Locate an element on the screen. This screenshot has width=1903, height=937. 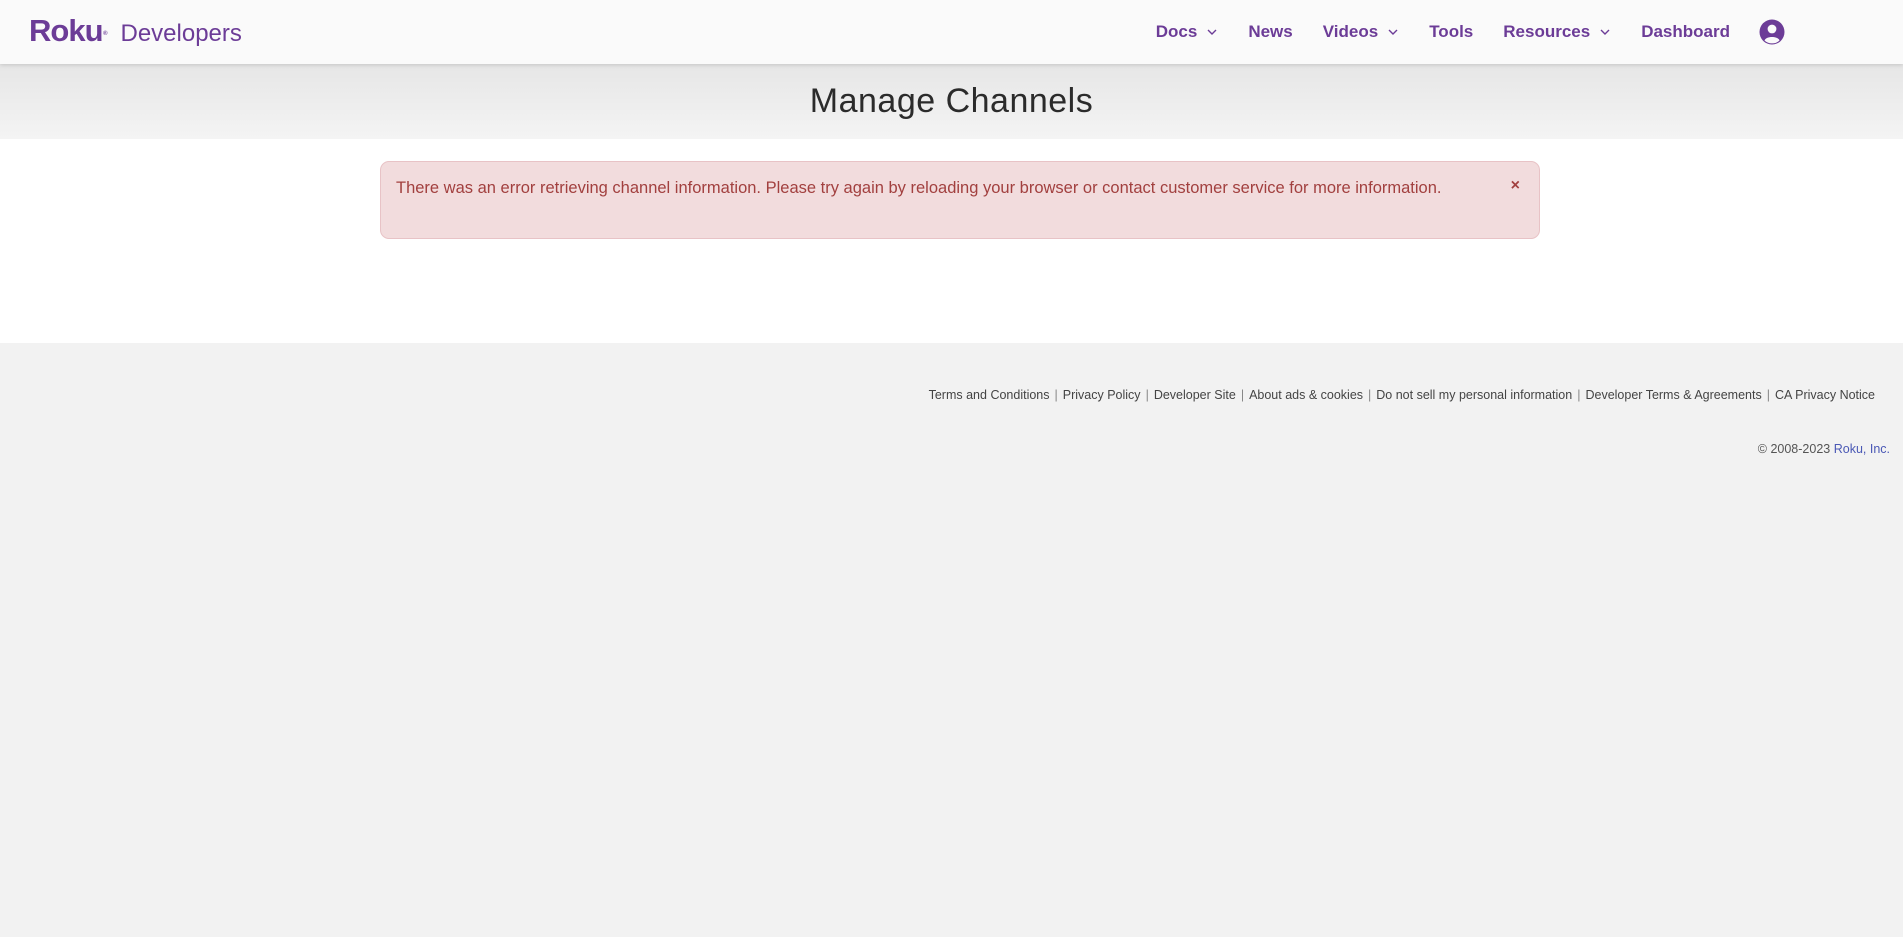
nav-item-resources: Resources is located at coordinates (1557, 32).